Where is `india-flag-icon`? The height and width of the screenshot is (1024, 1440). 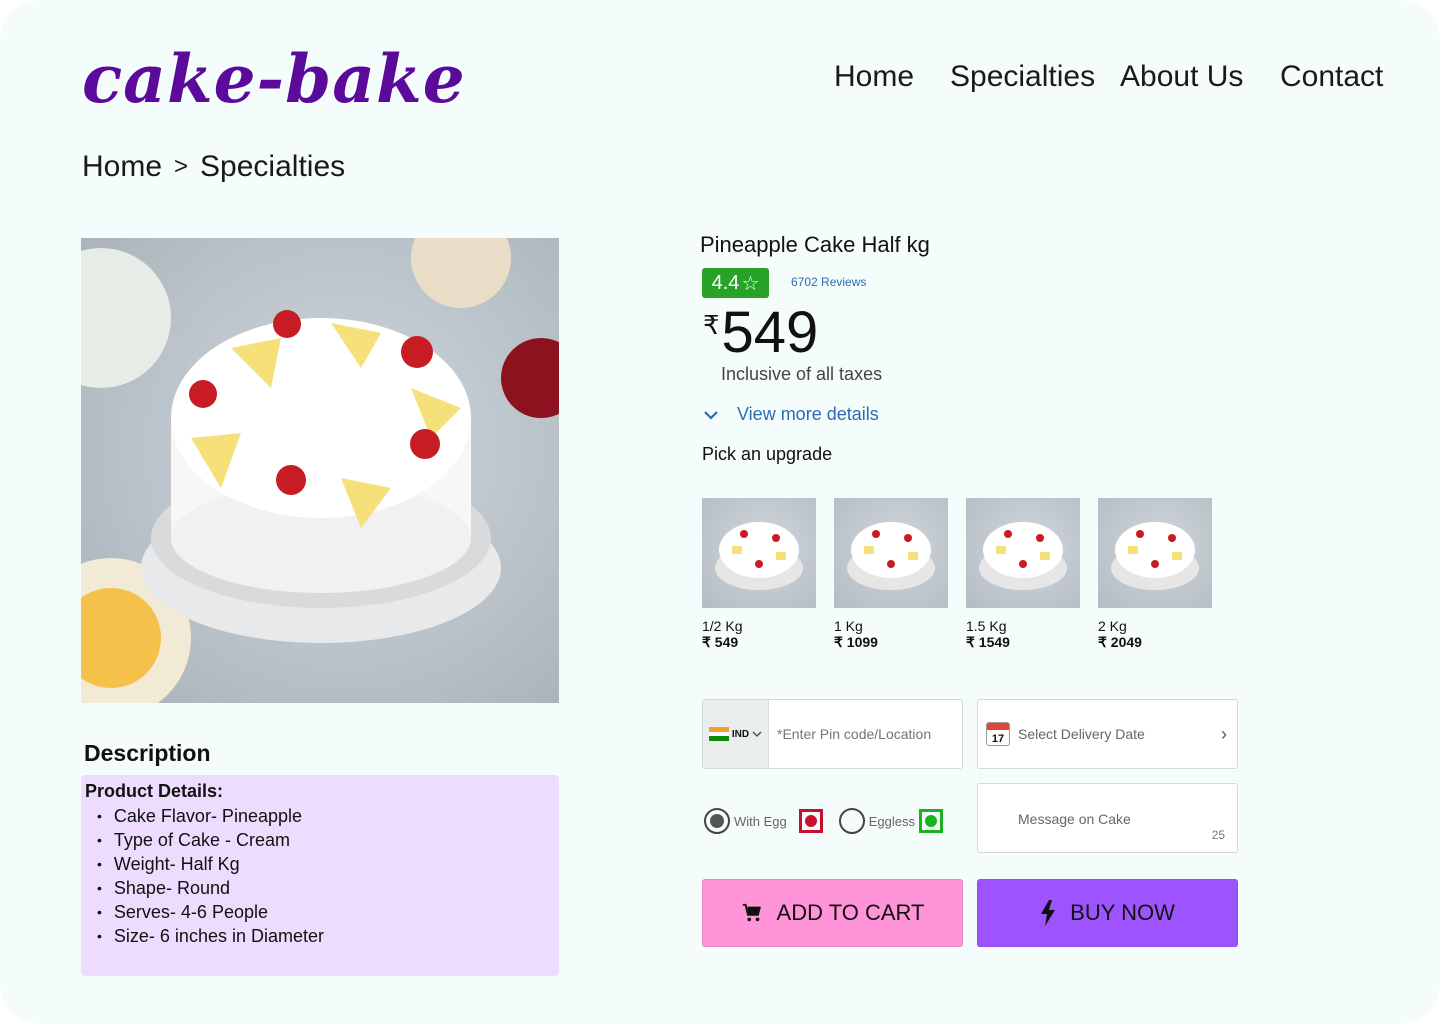
india-flag-icon is located at coordinates (718, 734).